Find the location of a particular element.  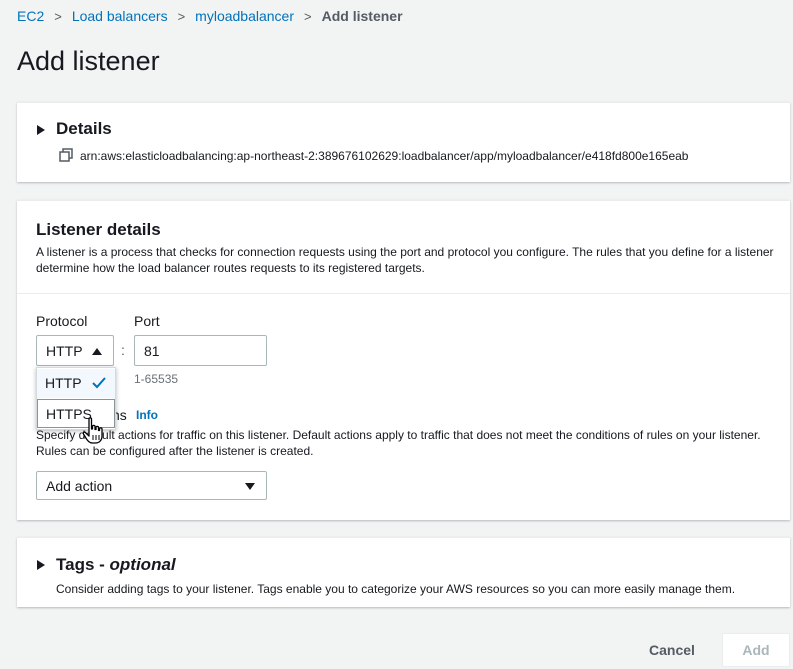

tags-optional-label: optional is located at coordinates (142, 564).